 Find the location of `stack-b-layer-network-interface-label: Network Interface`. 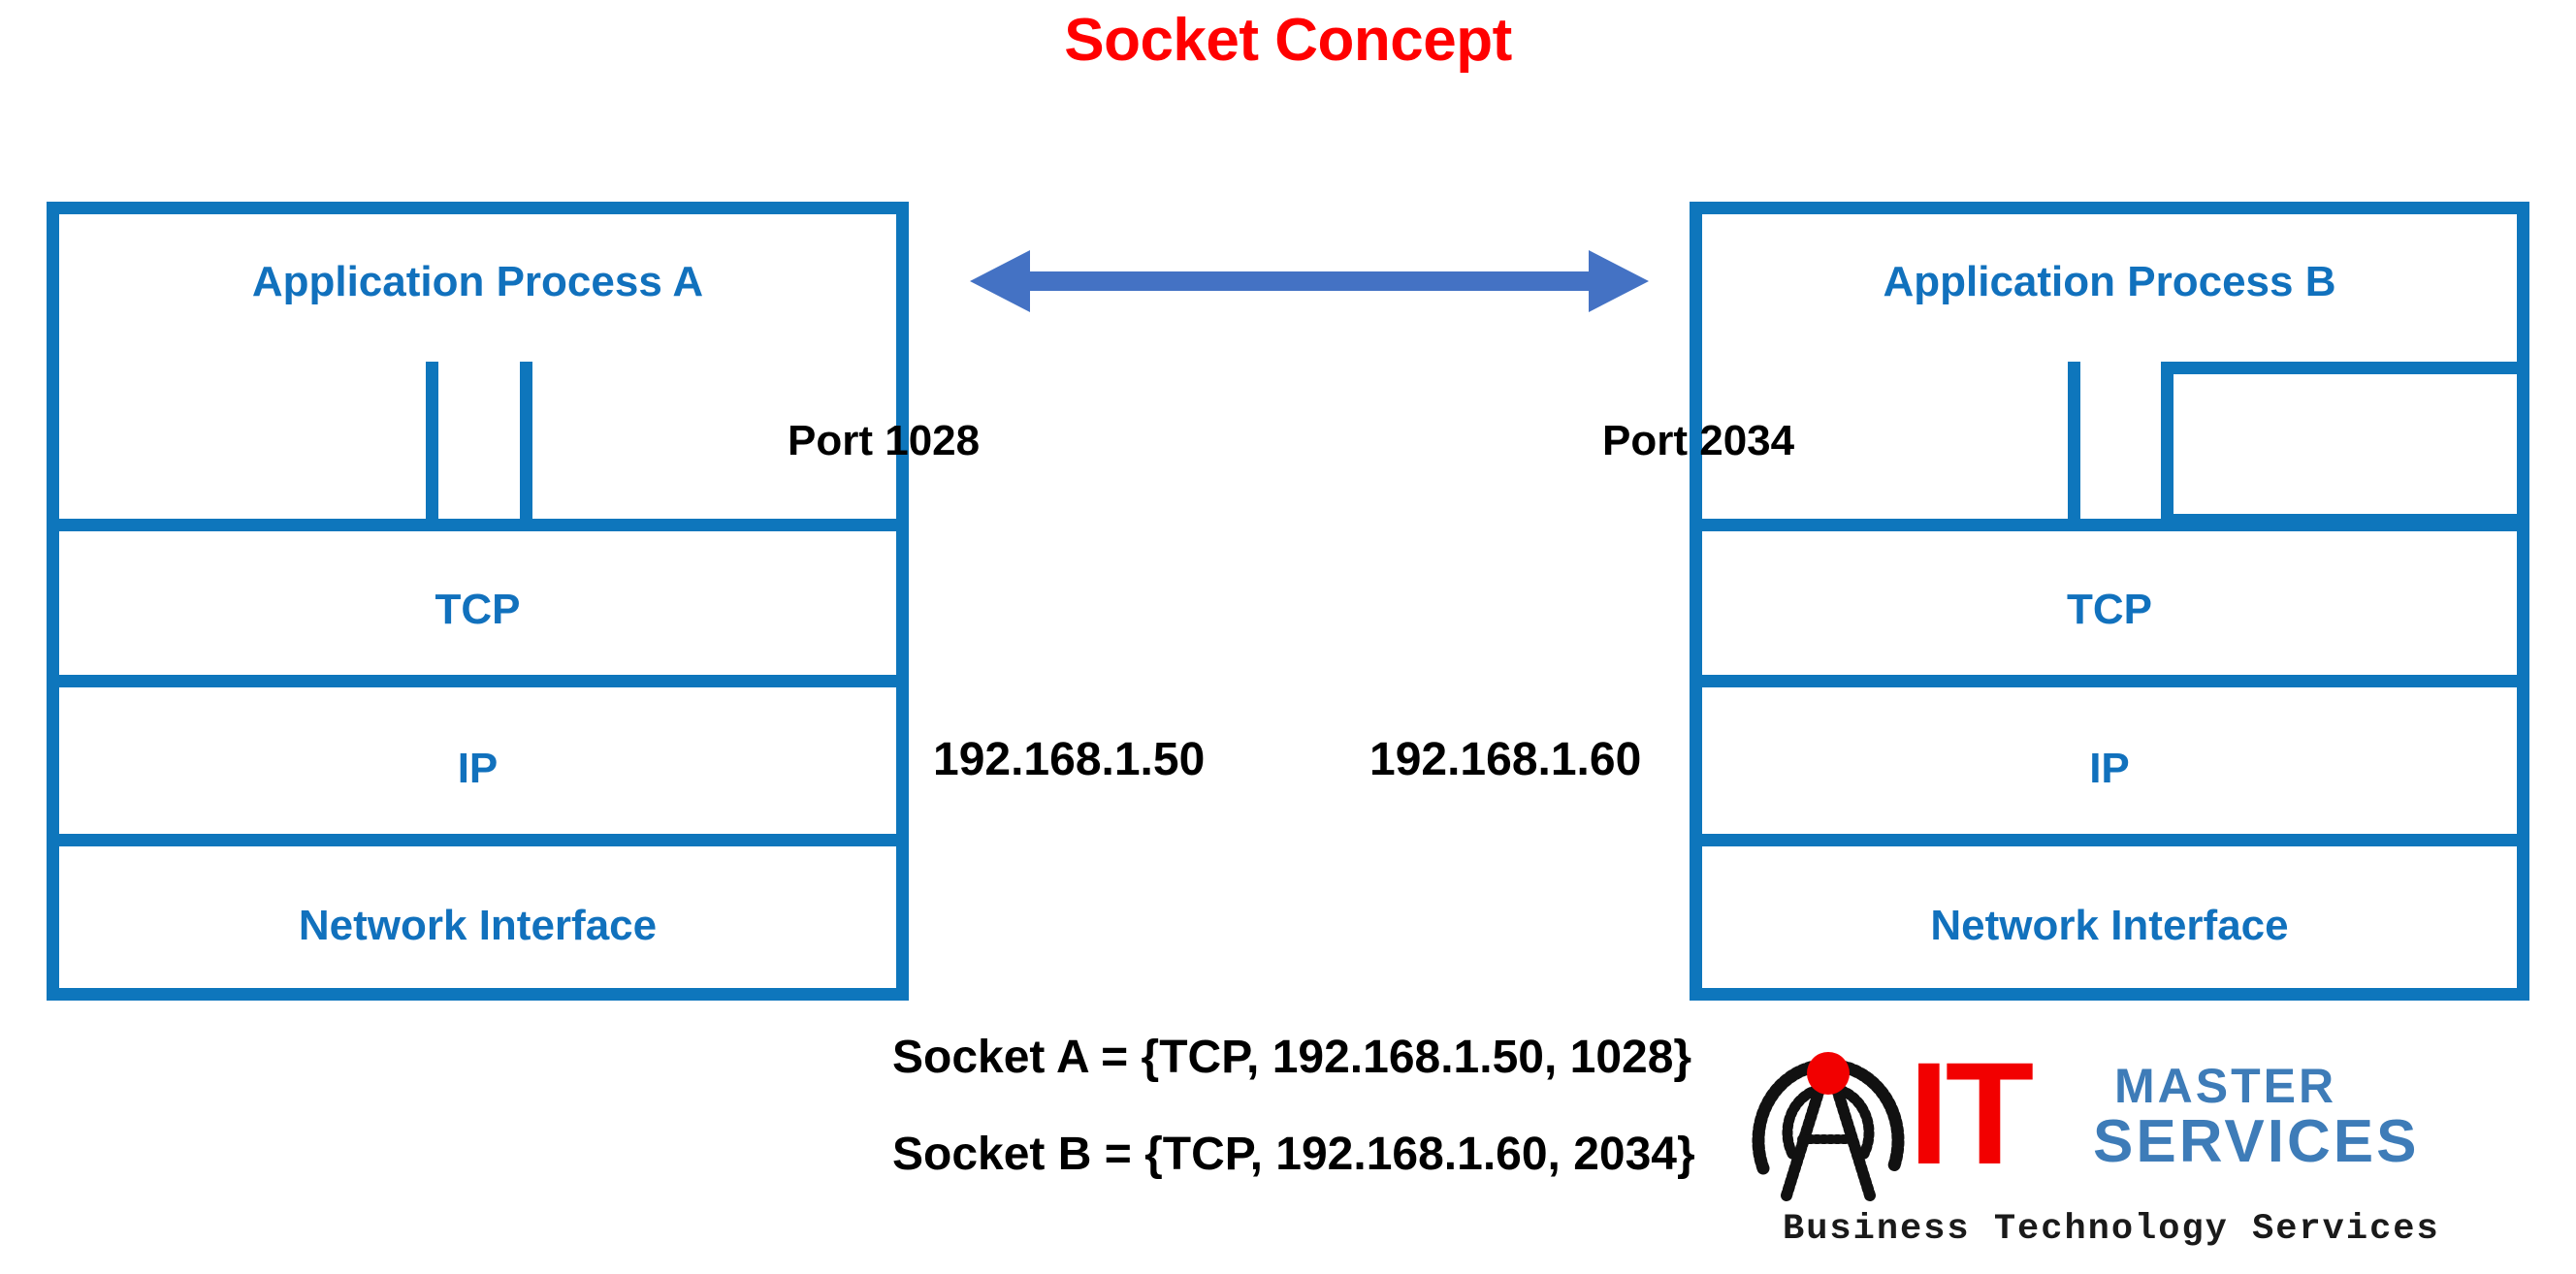

stack-b-layer-network-interface-label: Network Interface is located at coordinates (2109, 925).